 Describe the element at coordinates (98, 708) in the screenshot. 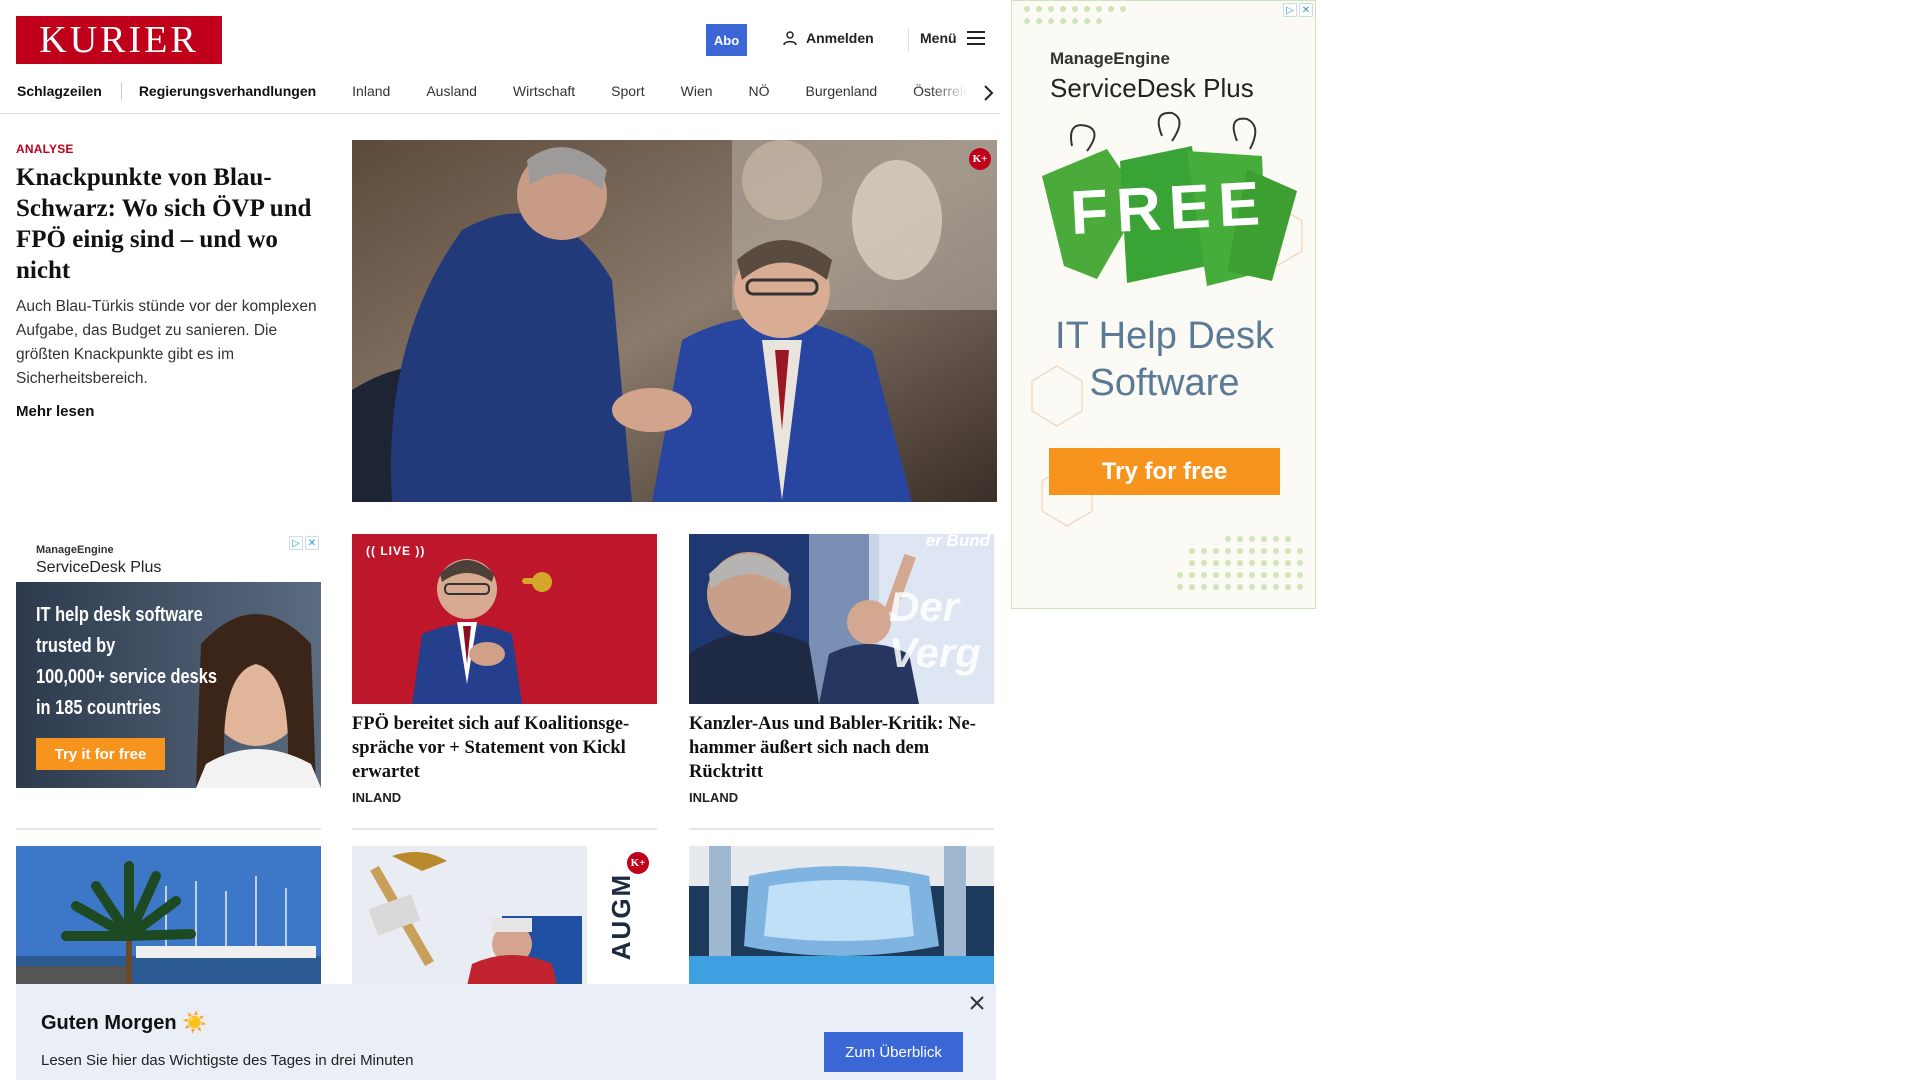

I see `ad-headline-line: in 185 countries` at that location.